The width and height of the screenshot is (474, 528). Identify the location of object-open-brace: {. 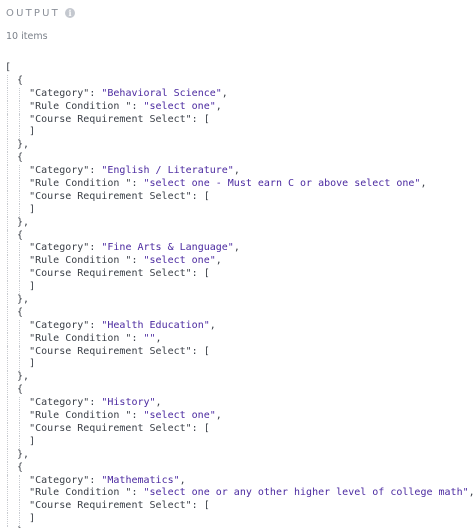
(239, 391).